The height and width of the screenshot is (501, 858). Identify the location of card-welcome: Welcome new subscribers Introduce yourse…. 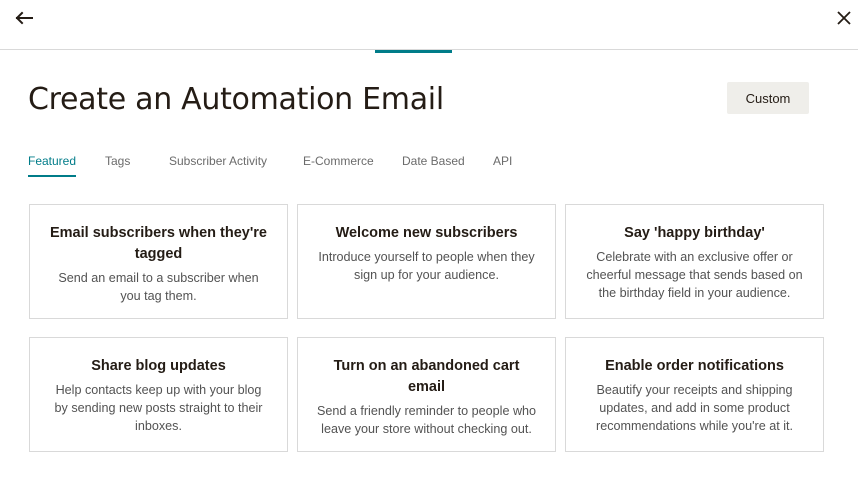
(426, 261).